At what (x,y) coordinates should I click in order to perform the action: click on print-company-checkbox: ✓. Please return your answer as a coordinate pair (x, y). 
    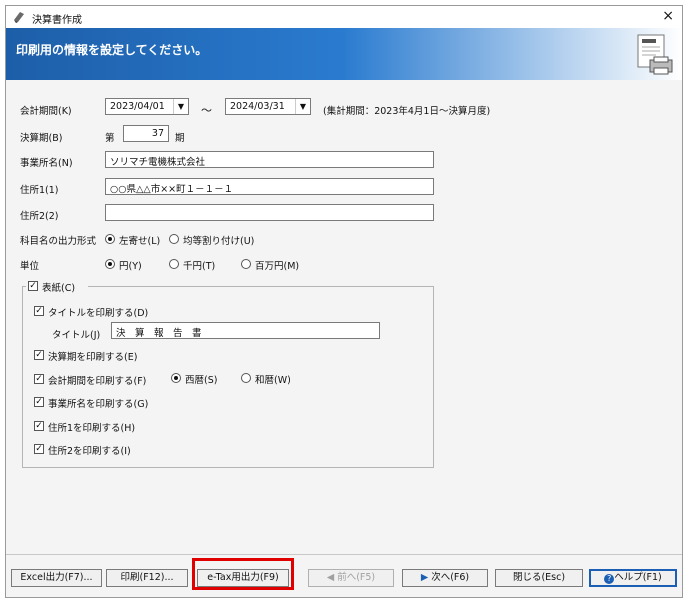
    Looking at the image, I should click on (39, 402).